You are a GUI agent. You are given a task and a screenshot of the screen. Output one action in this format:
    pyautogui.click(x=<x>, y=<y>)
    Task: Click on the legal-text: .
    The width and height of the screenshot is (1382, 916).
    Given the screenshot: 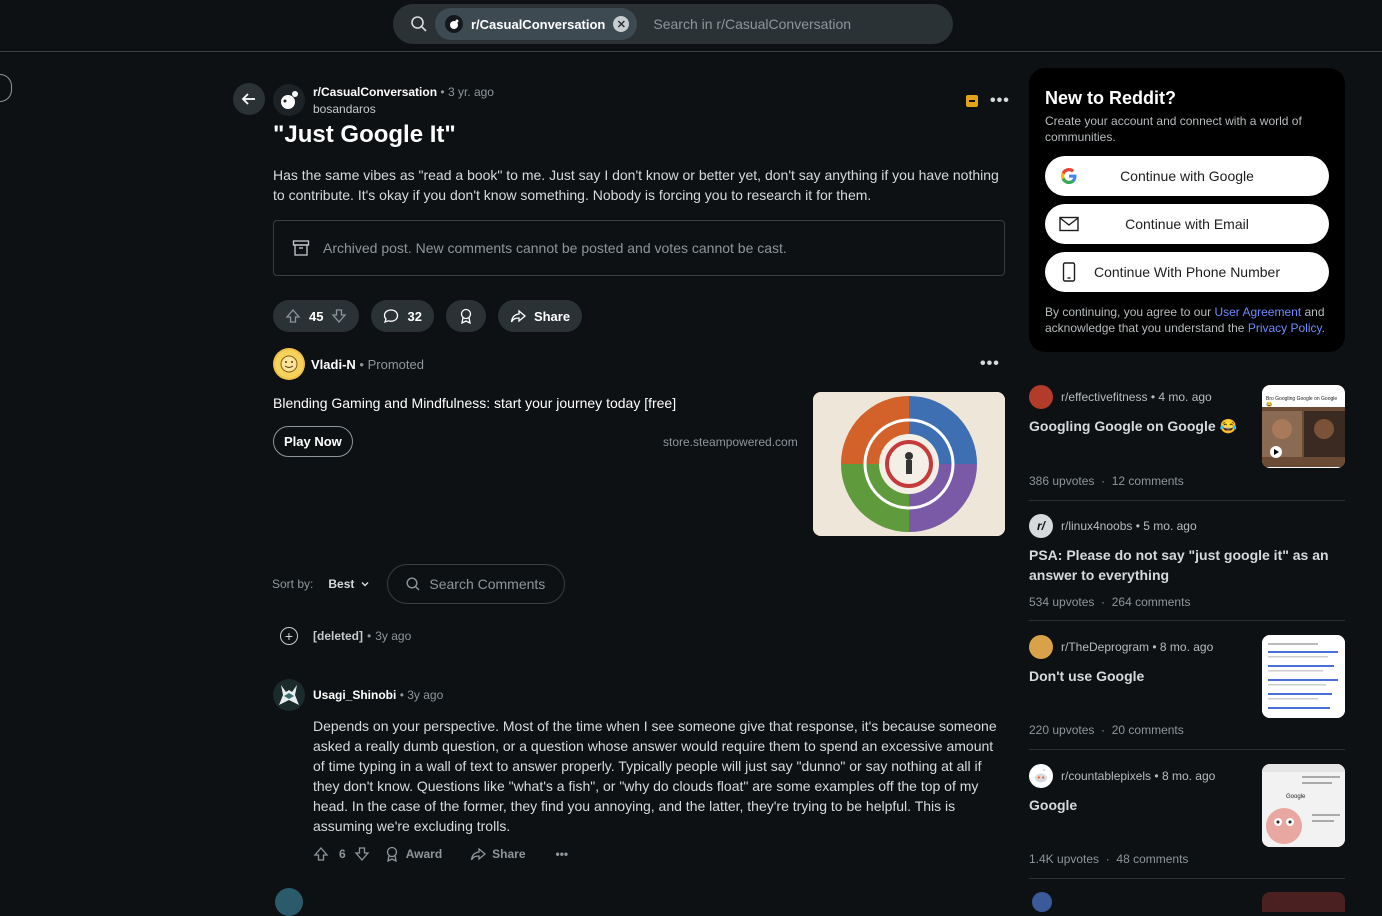 What is the action you would take?
    pyautogui.click(x=1323, y=328)
    